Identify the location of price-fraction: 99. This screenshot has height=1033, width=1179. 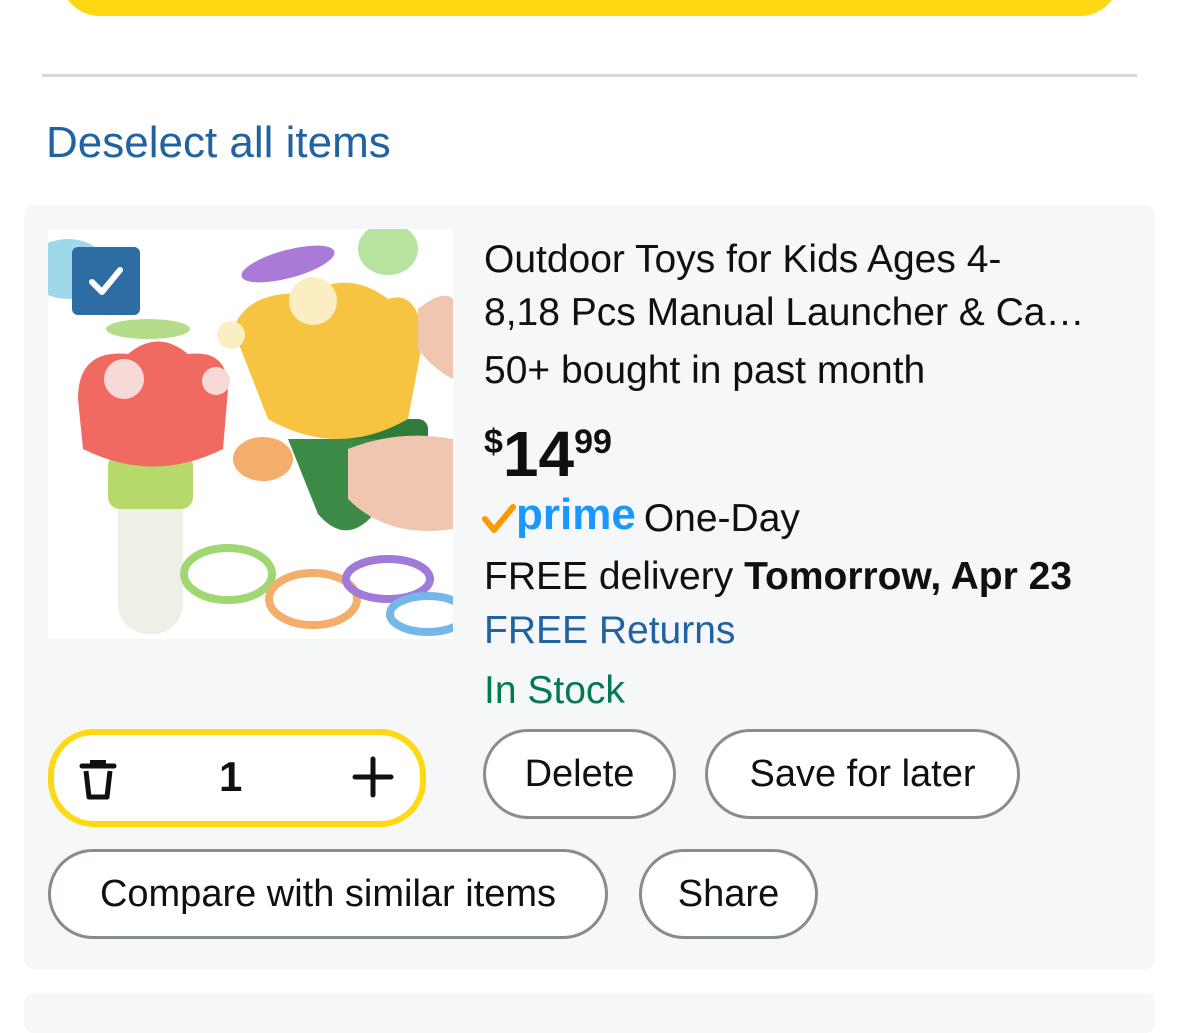
(593, 442).